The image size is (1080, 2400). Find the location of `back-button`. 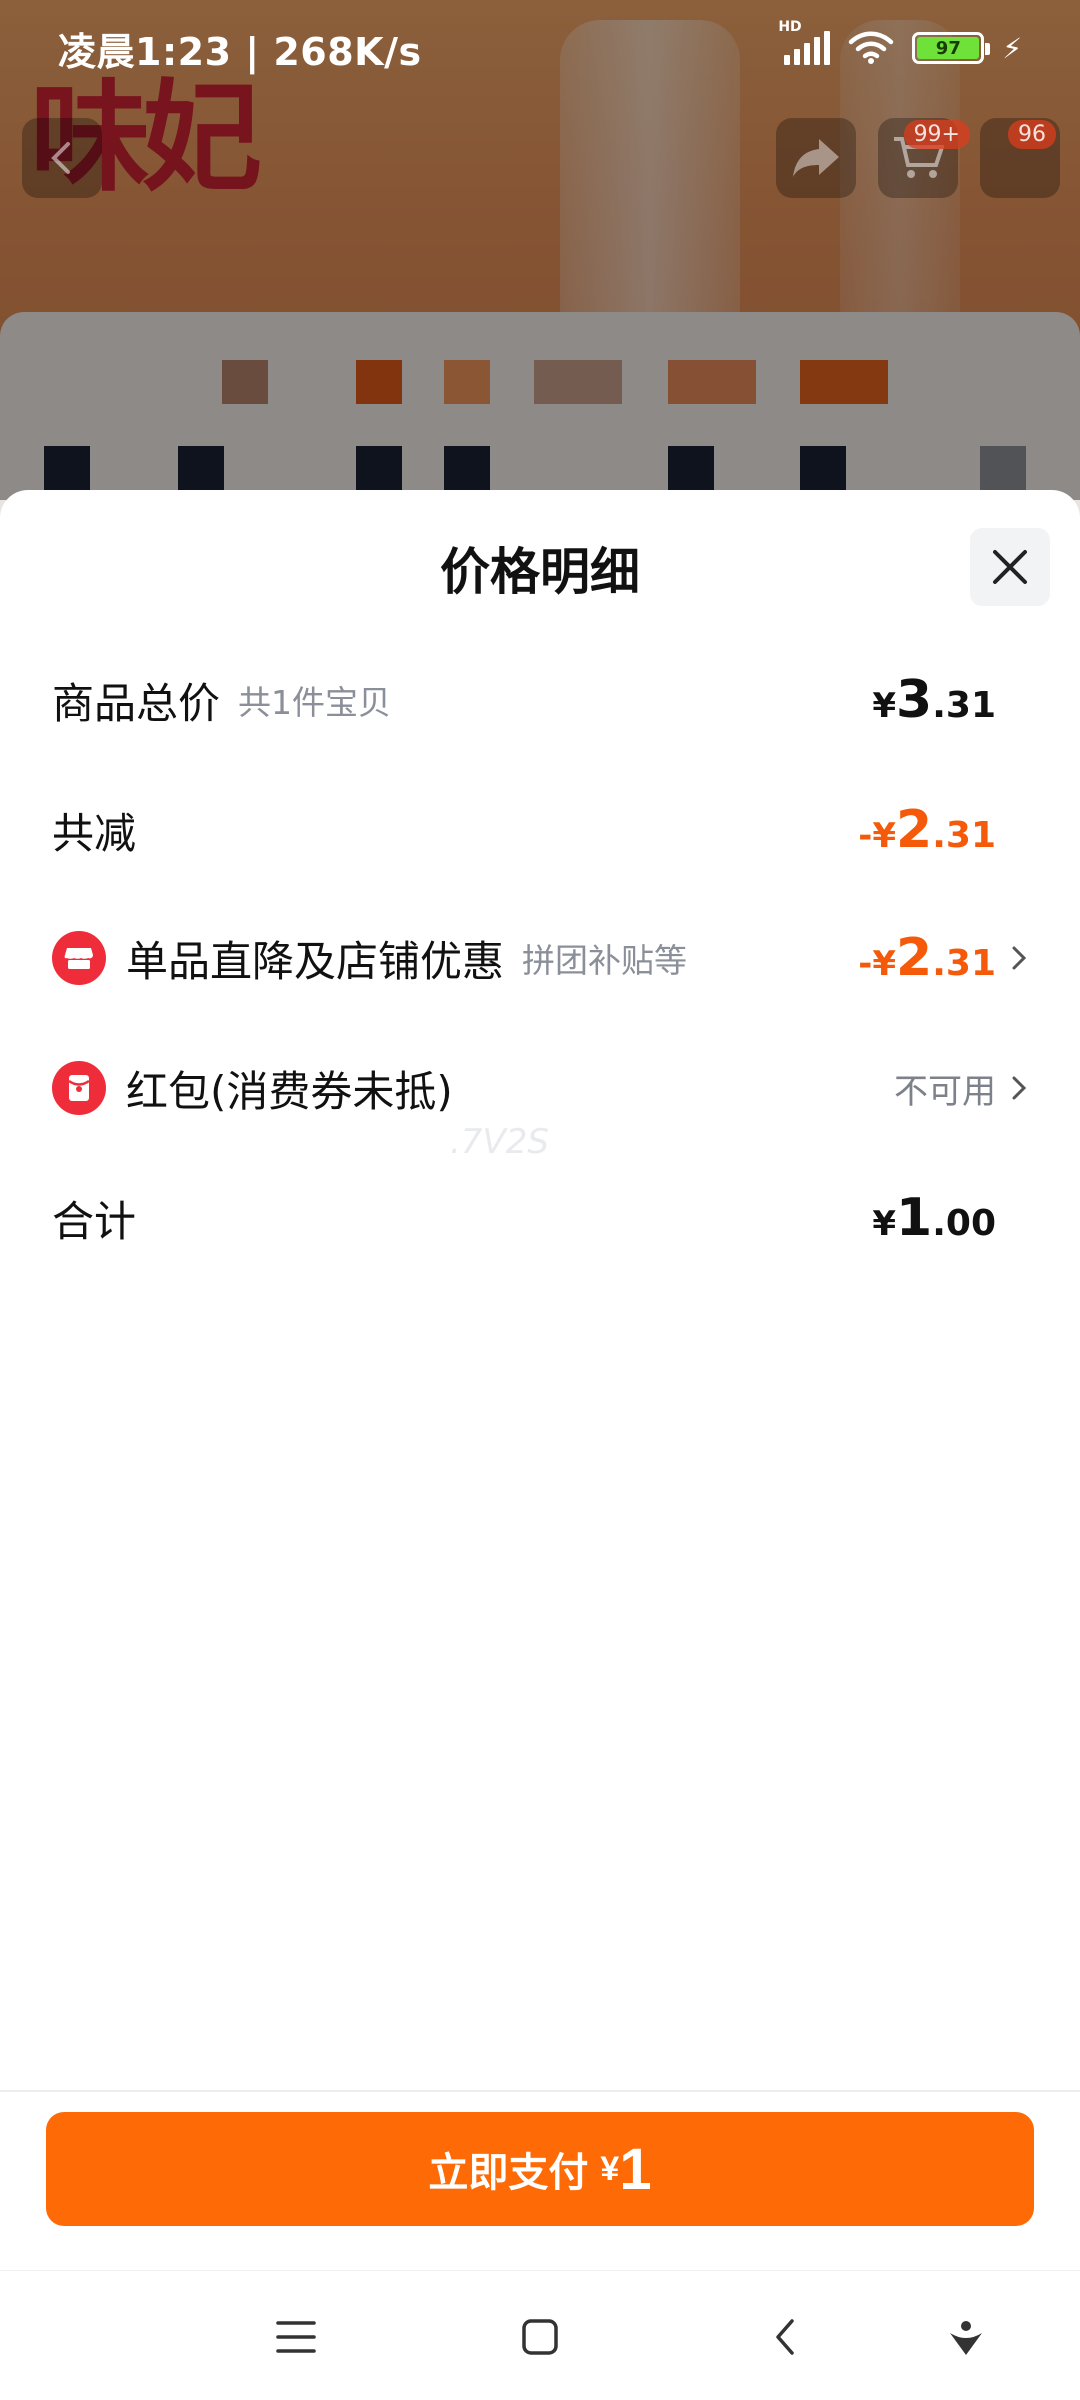

back-button is located at coordinates (62, 158).